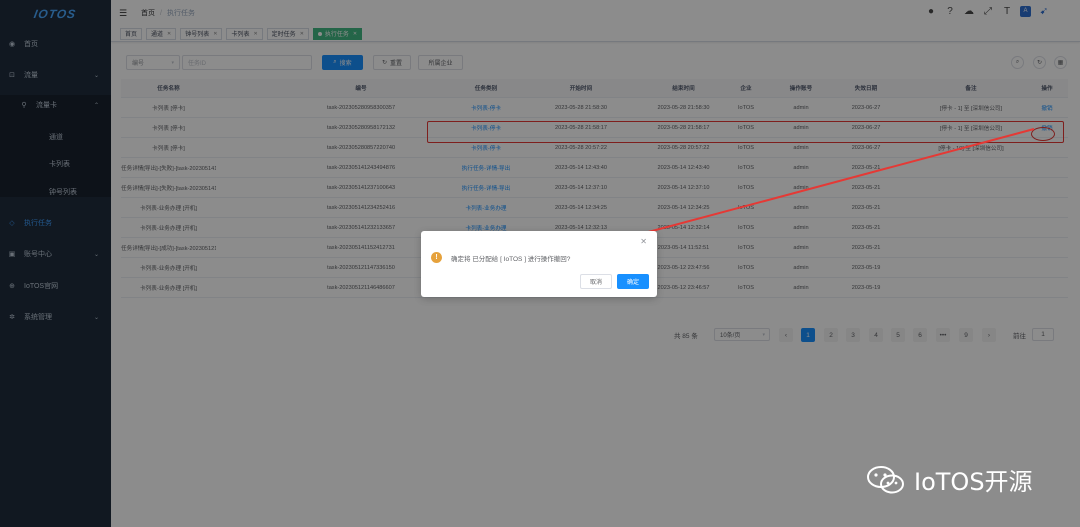 The height and width of the screenshot is (527, 1080). I want to click on wechat-icon, so click(885, 479).